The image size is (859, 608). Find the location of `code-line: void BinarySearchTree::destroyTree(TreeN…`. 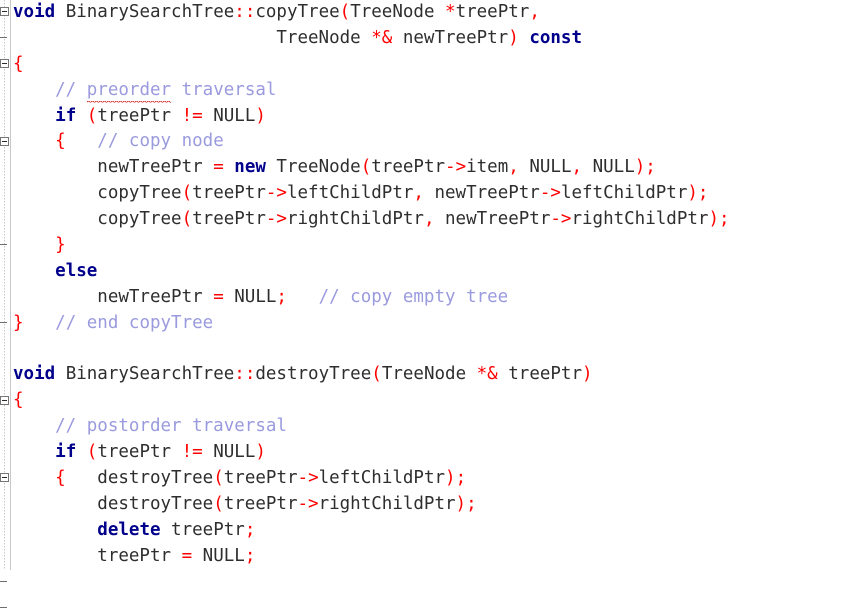

code-line: void BinarySearchTree::destroyTree(TreeN… is located at coordinates (435, 375).